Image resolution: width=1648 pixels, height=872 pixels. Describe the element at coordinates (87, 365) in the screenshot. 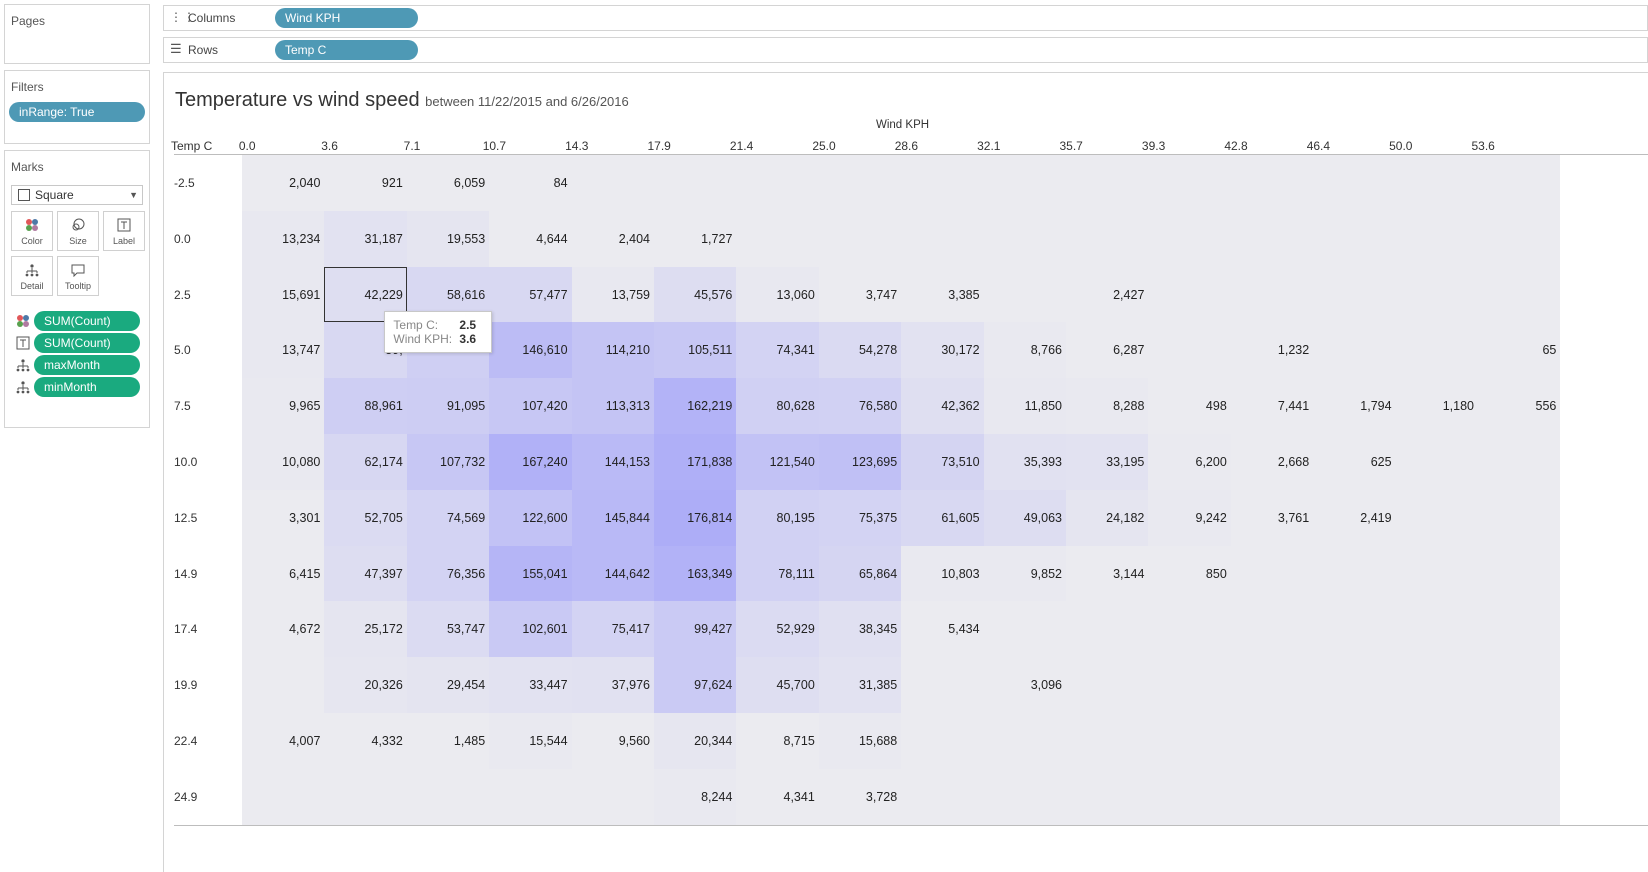

I see `marks-field-maxmonth: maxMonth` at that location.